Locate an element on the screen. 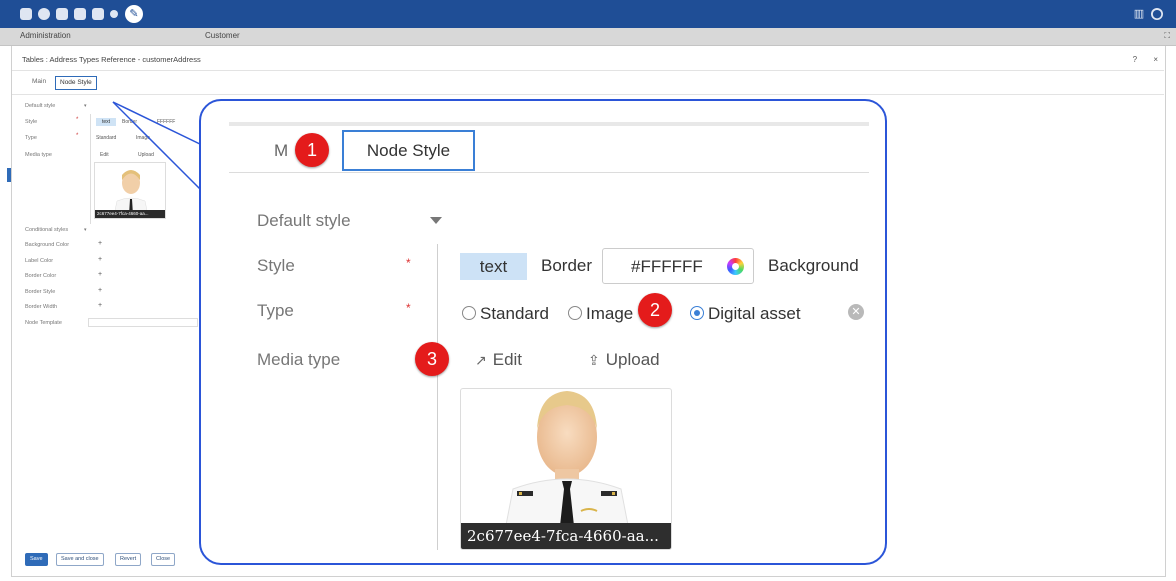 This screenshot has width=1176, height=581. upload-icon: ⇪ is located at coordinates (594, 361).